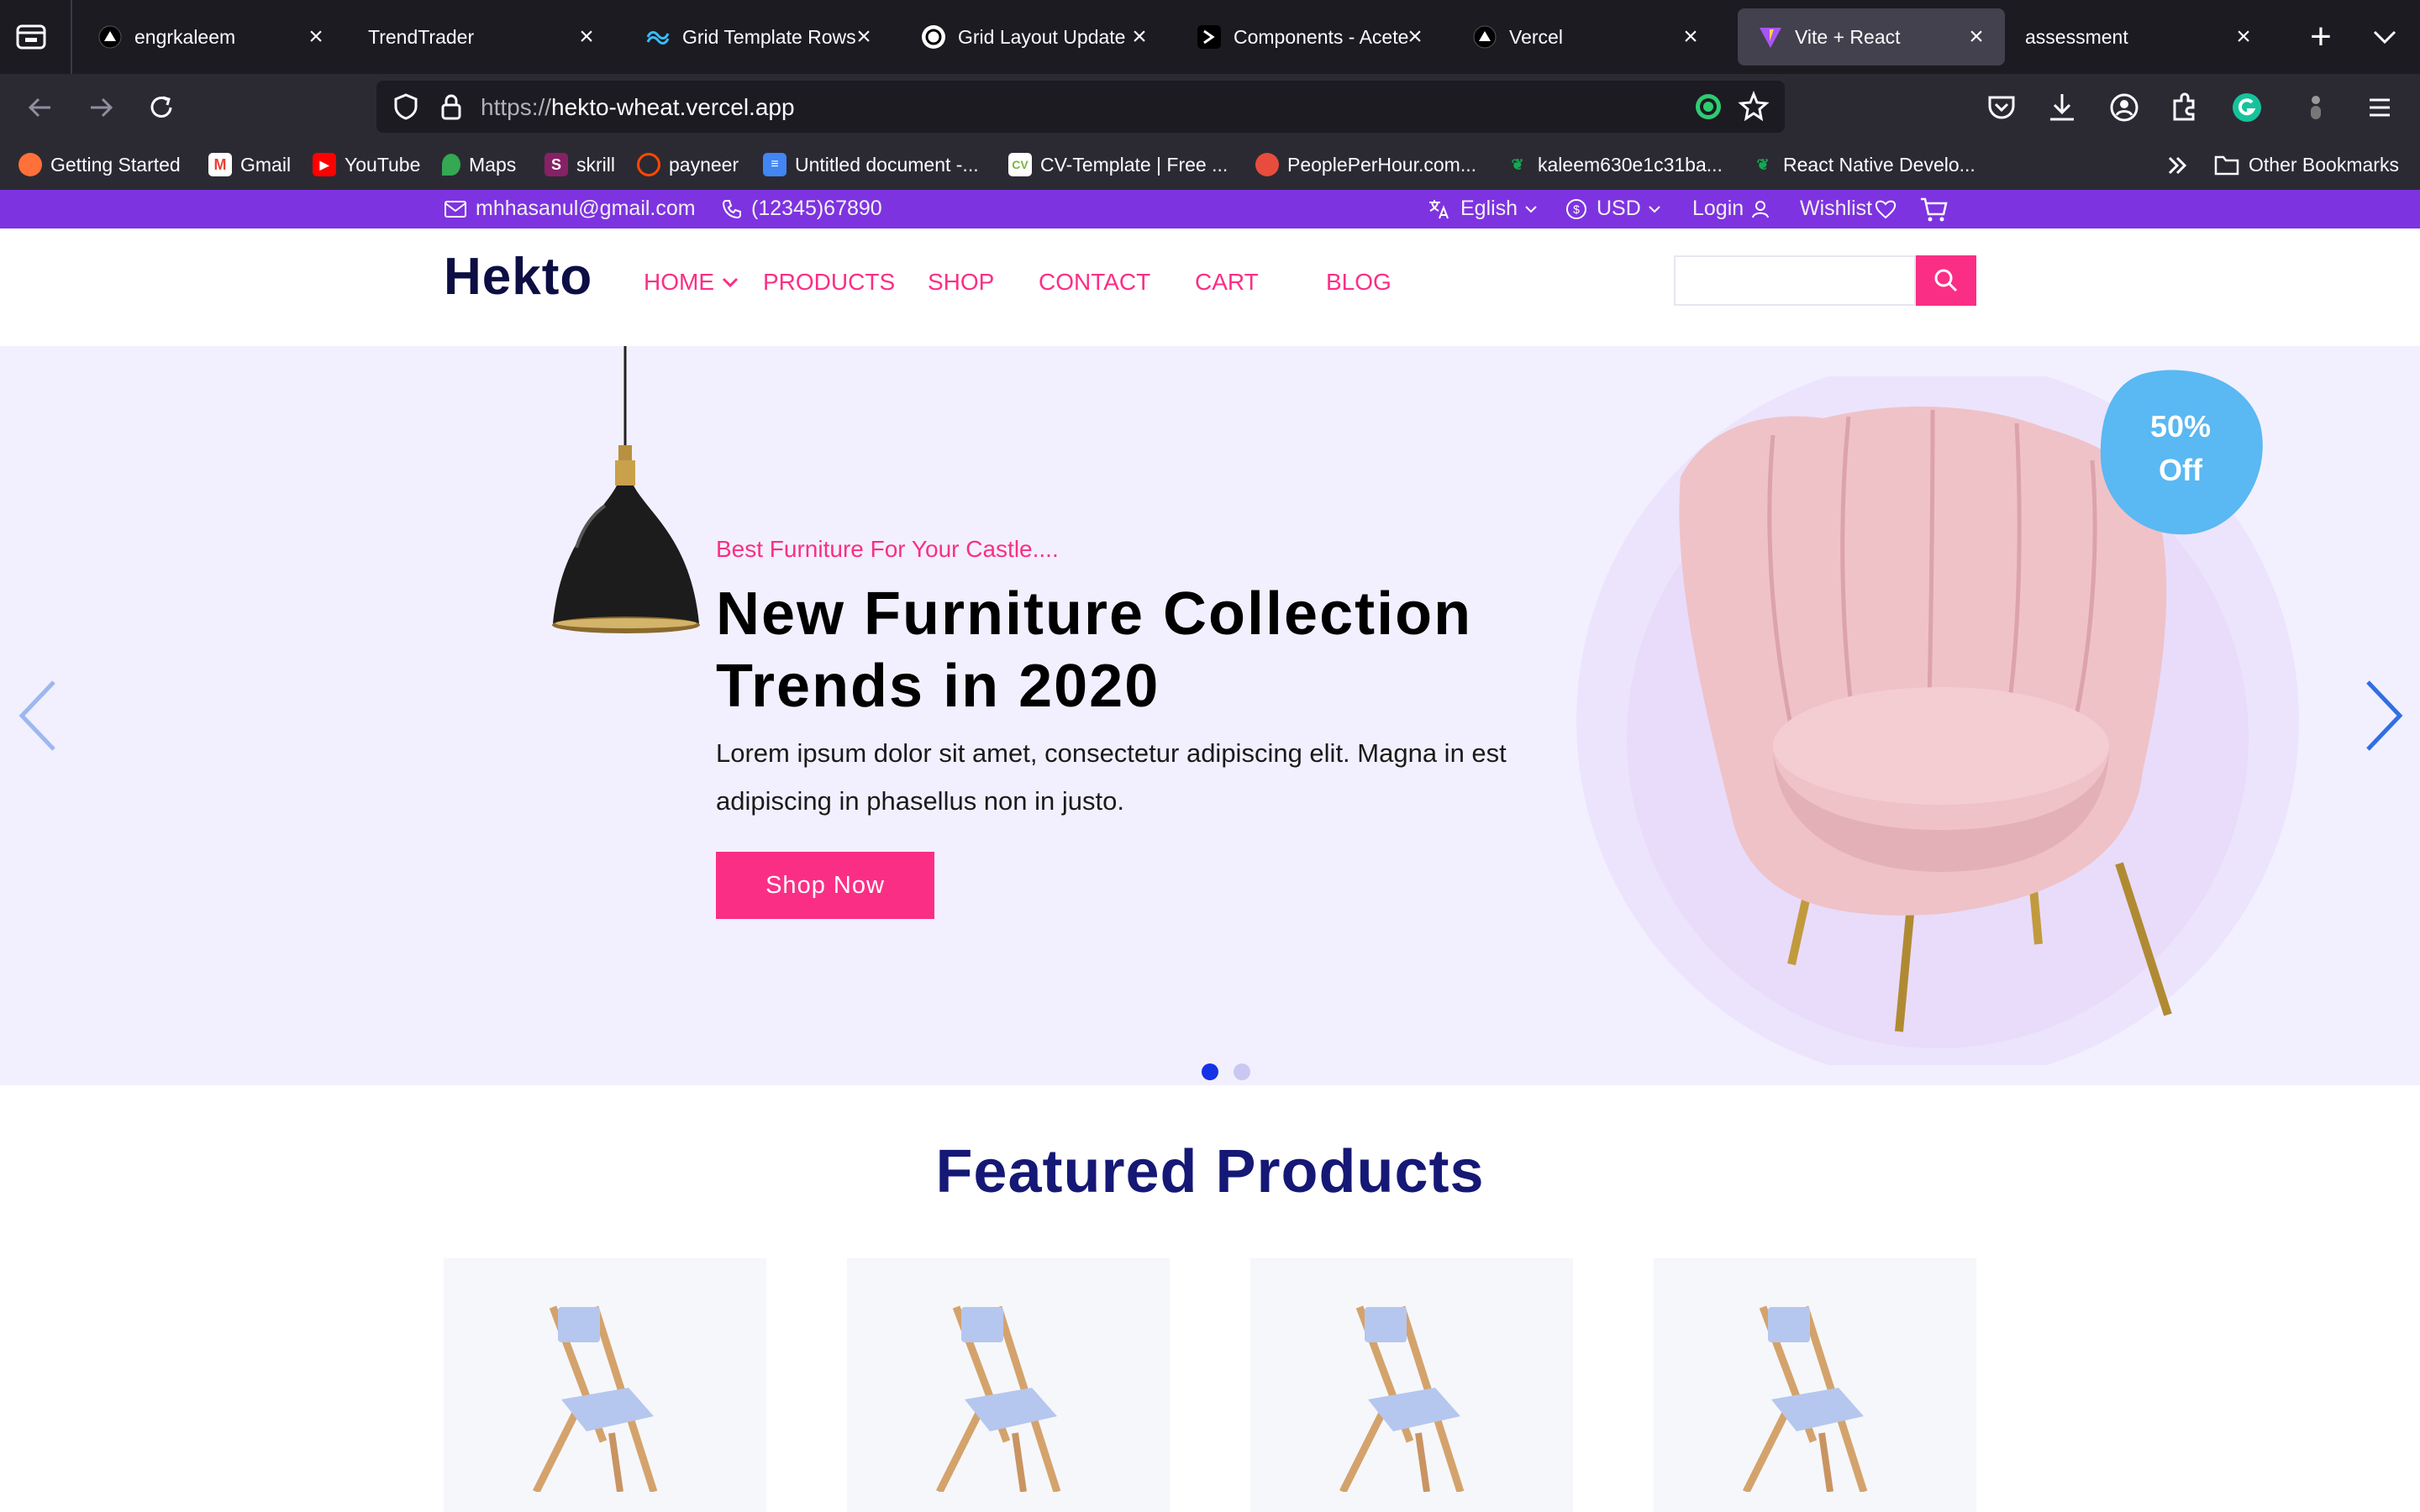  I want to click on new-tab-icon: +, so click(2321, 36).